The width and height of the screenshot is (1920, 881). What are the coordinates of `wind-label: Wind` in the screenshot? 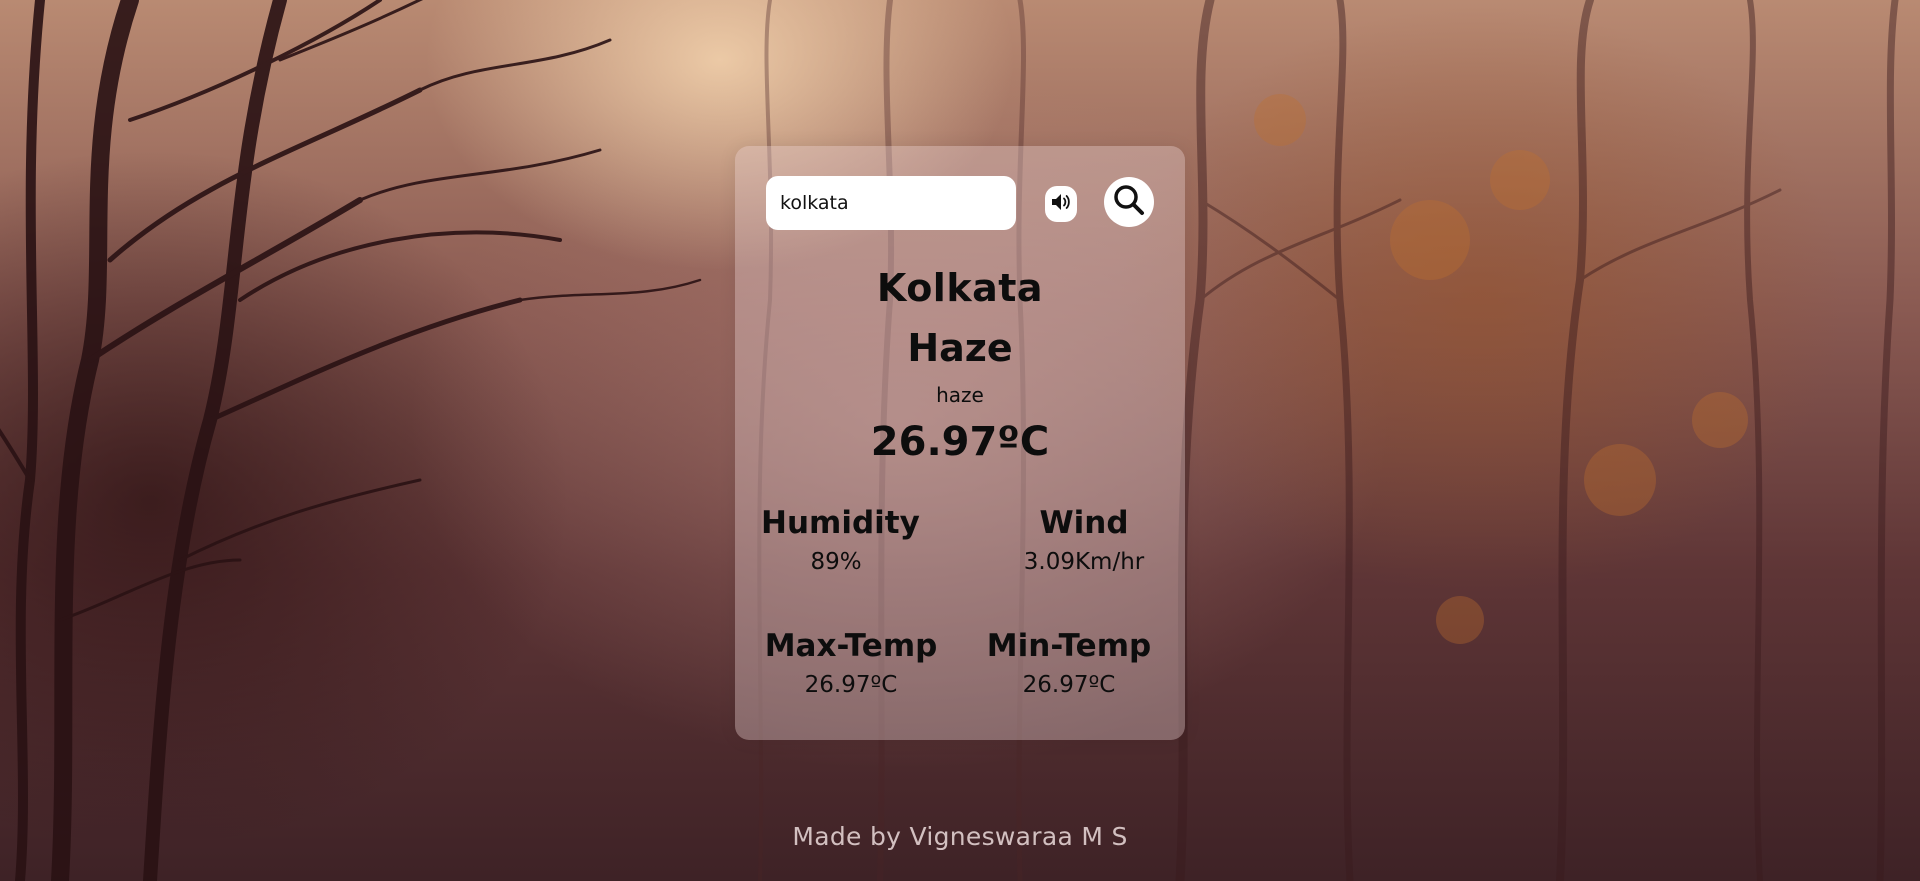 It's located at (1084, 523).